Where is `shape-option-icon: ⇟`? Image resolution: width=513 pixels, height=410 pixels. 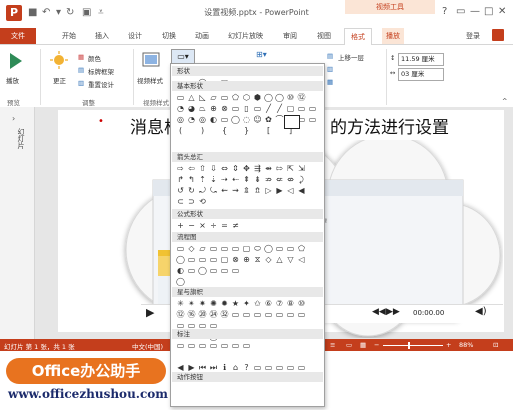 shape-option-icon: ⇟ is located at coordinates (257, 180).